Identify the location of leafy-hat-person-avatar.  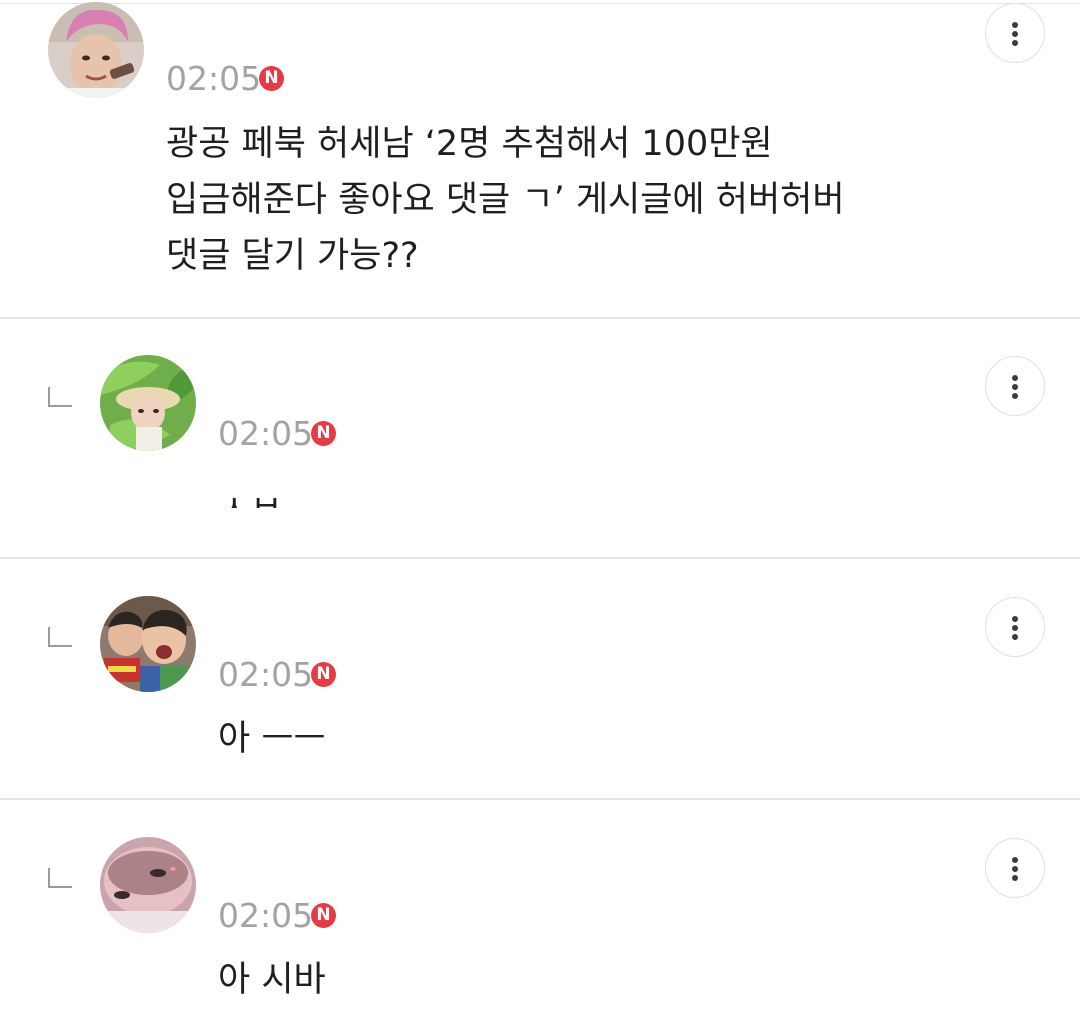
(148, 403).